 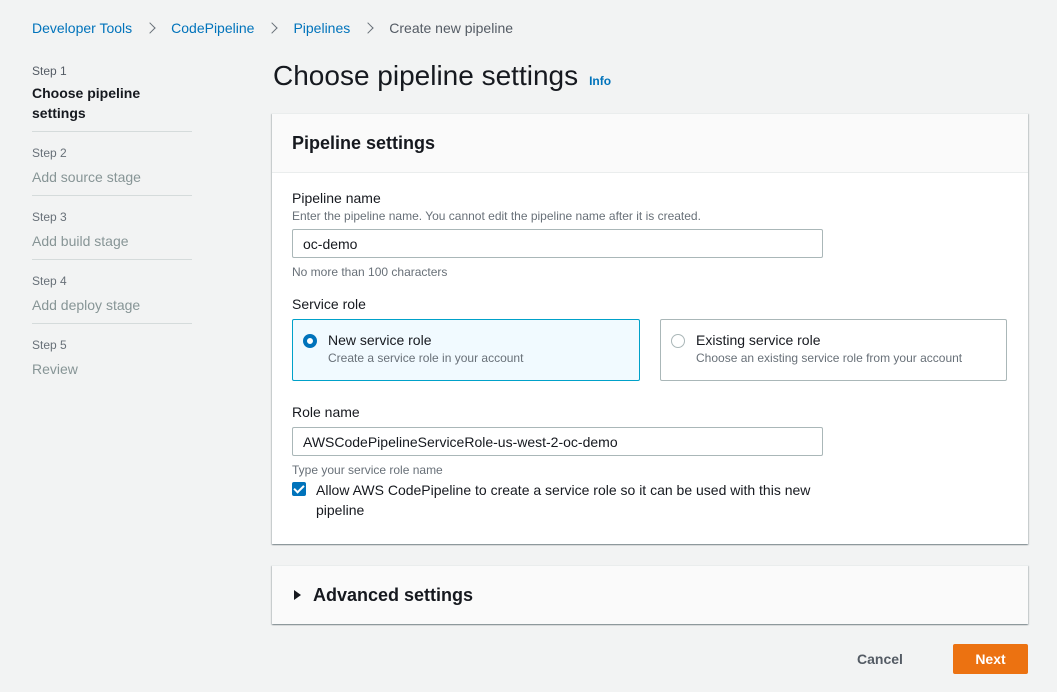 What do you see at coordinates (650, 143) in the screenshot?
I see `panel-header: Pipeline settings` at bounding box center [650, 143].